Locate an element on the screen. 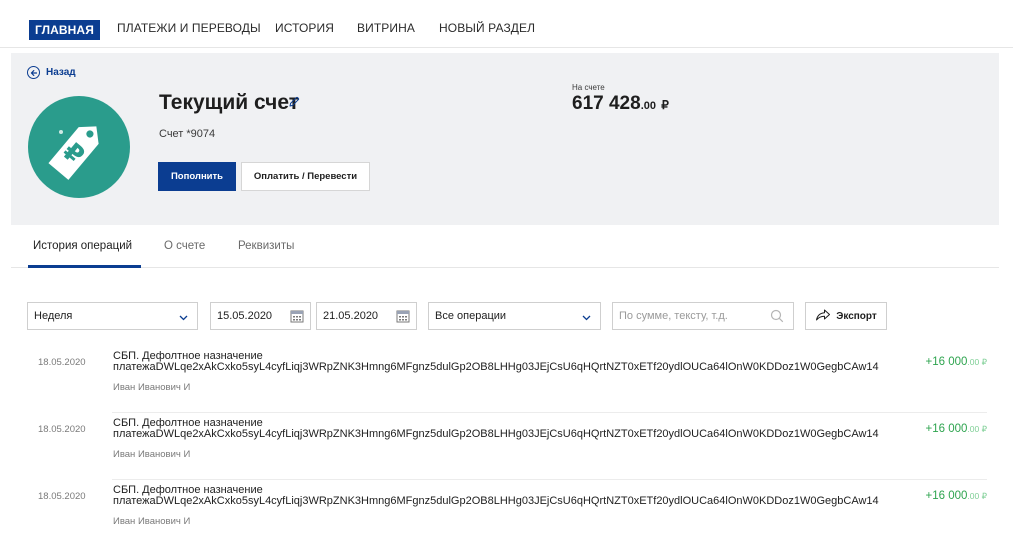 This screenshot has height=547, width=1013. price-tag-ruble-icon: ₽ is located at coordinates (73, 153).